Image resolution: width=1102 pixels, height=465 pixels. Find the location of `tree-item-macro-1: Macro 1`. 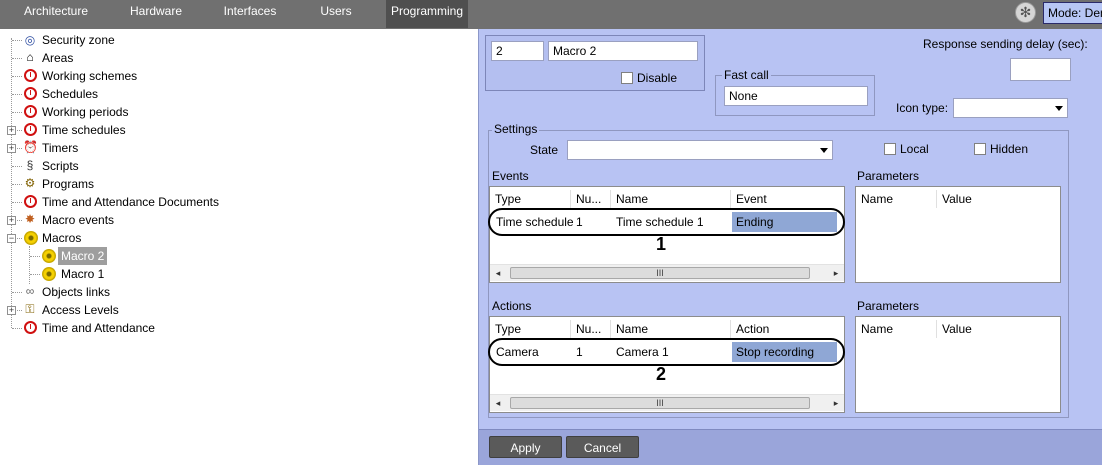

tree-item-macro-1: Macro 1 is located at coordinates (150, 274).